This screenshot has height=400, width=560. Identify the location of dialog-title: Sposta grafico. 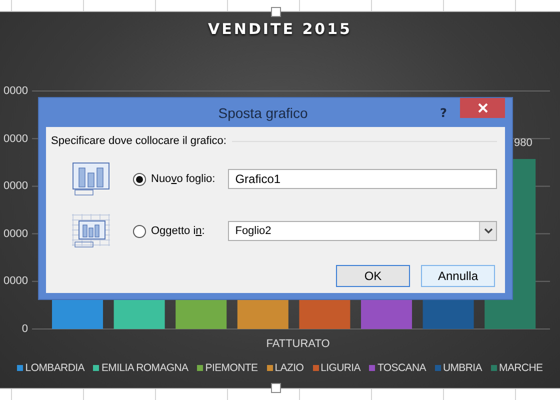
(263, 112).